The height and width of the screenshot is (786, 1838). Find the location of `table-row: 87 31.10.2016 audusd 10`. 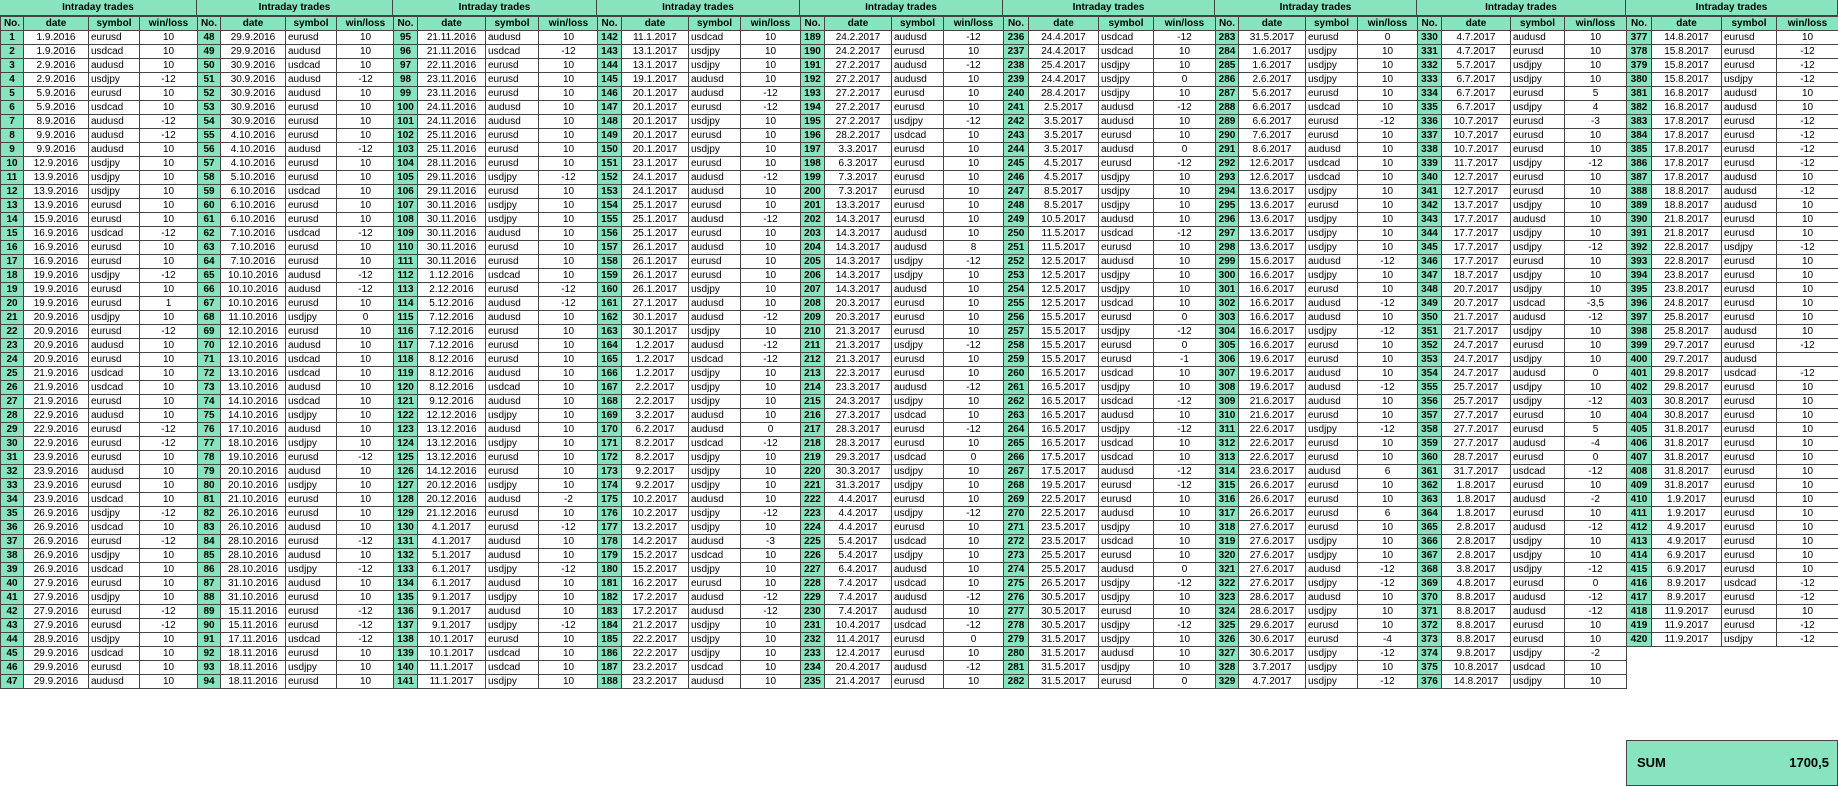

table-row: 87 31.10.2016 audusd 10 is located at coordinates (296, 583).